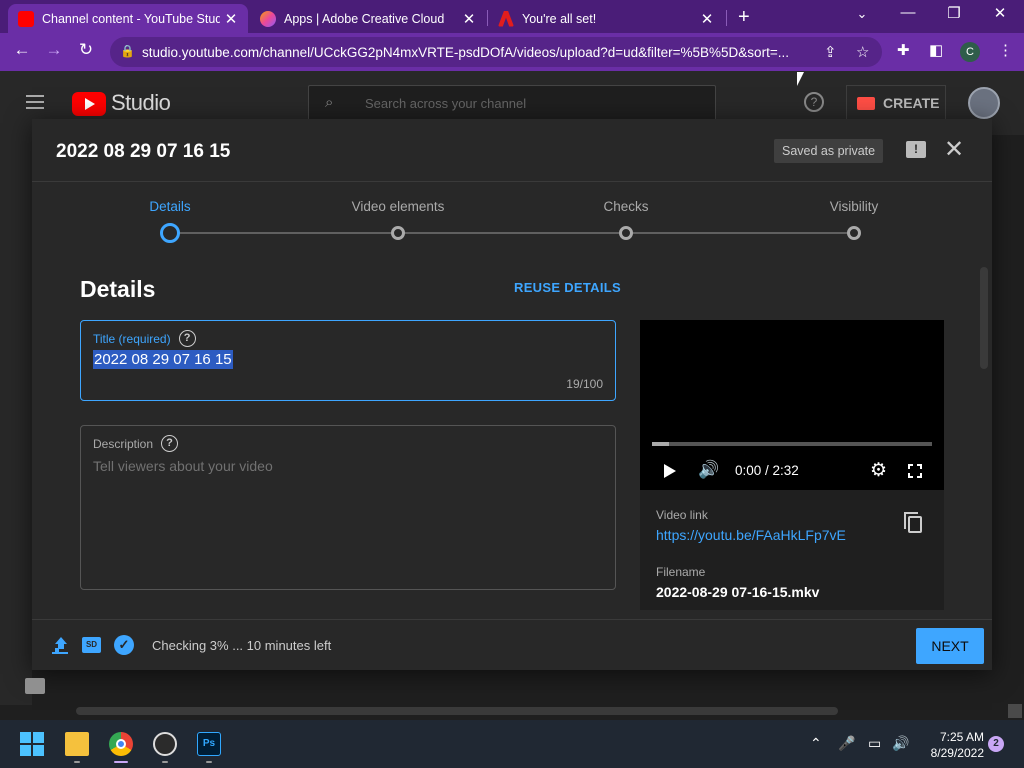  What do you see at coordinates (792, 444) in the screenshot?
I see `video-progress-bar` at bounding box center [792, 444].